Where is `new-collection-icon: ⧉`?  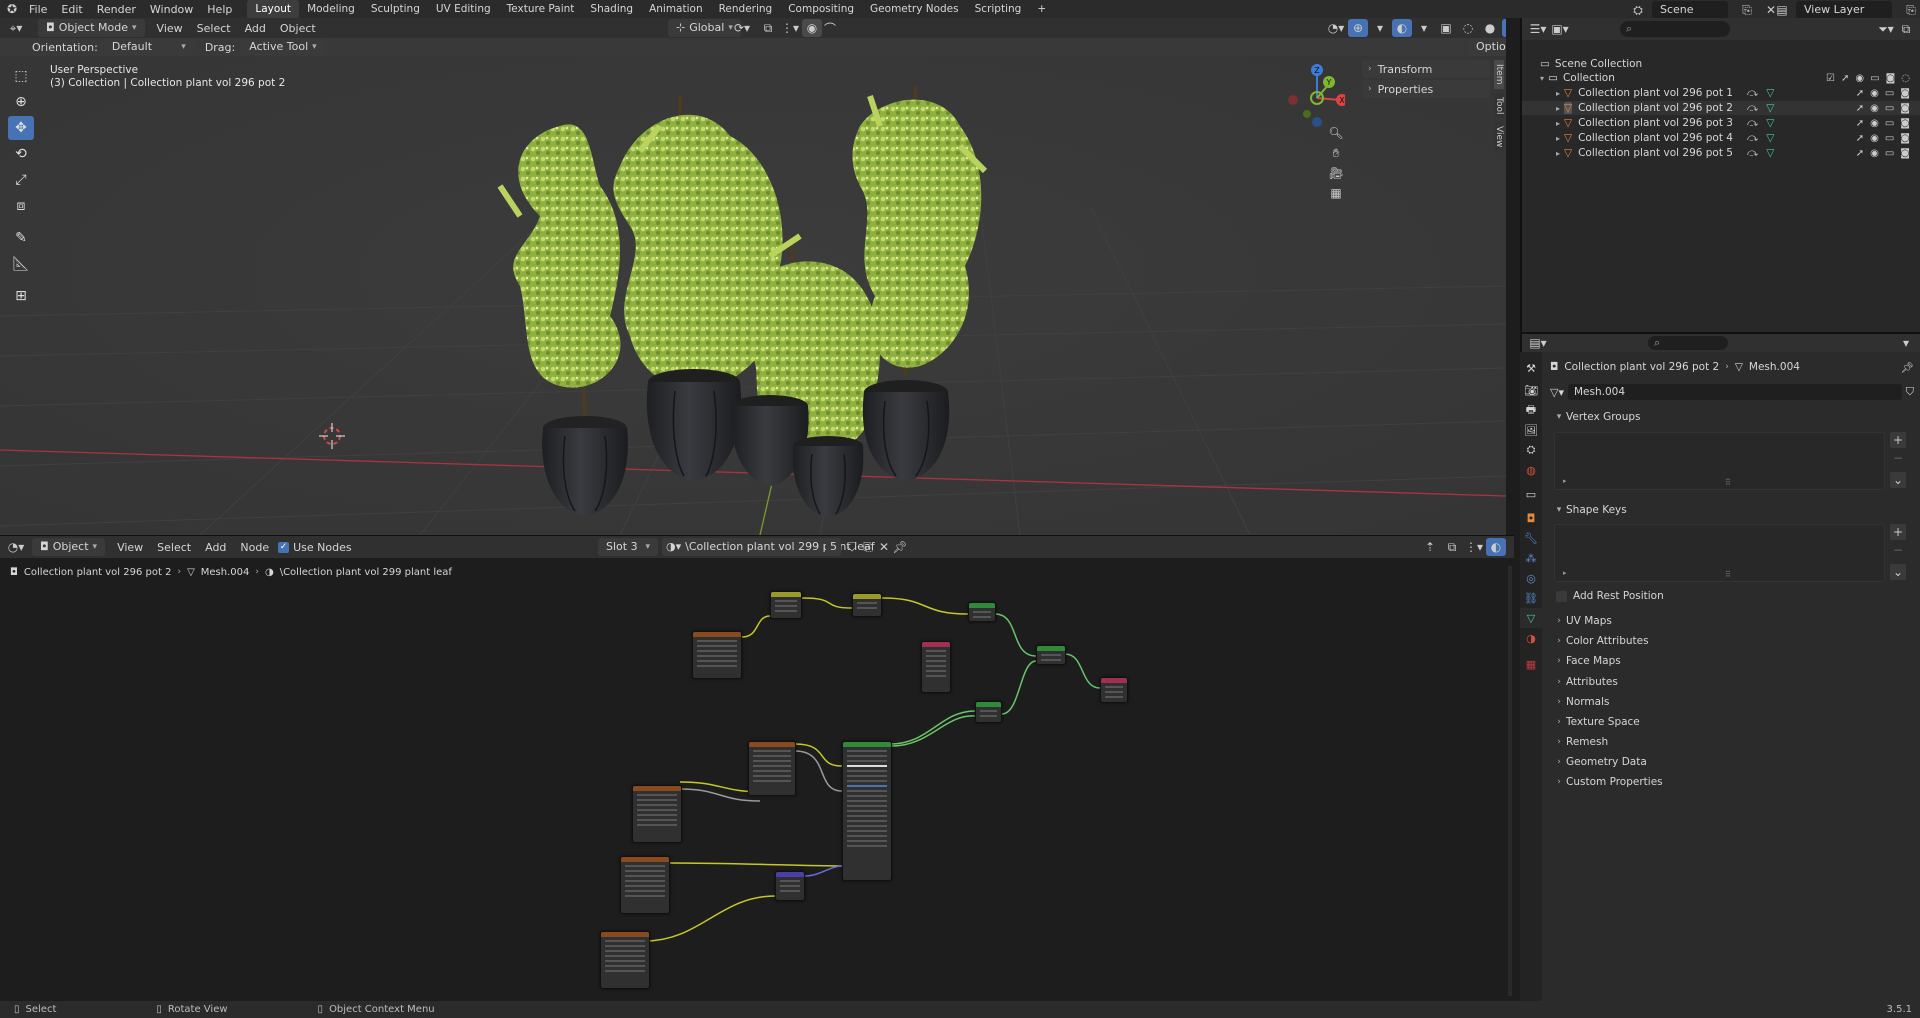
new-collection-icon: ⧉ is located at coordinates (1906, 29).